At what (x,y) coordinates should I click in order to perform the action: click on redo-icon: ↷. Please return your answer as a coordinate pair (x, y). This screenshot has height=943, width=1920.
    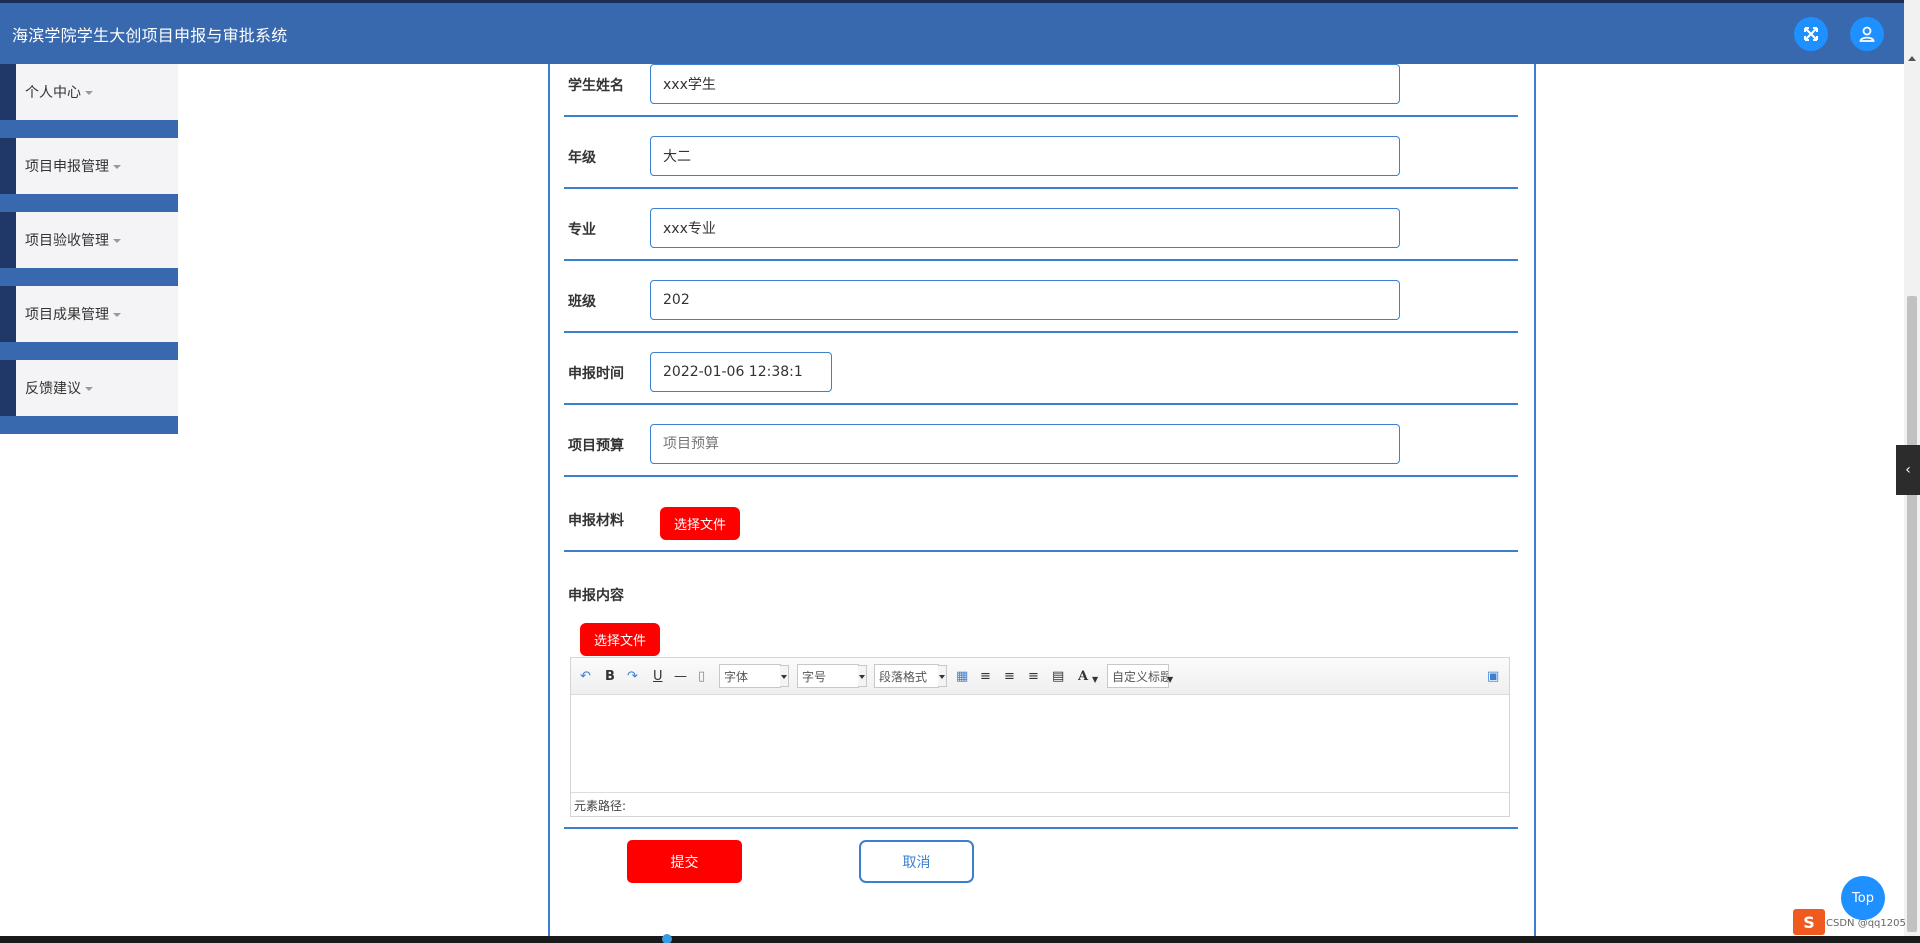
    Looking at the image, I should click on (632, 677).